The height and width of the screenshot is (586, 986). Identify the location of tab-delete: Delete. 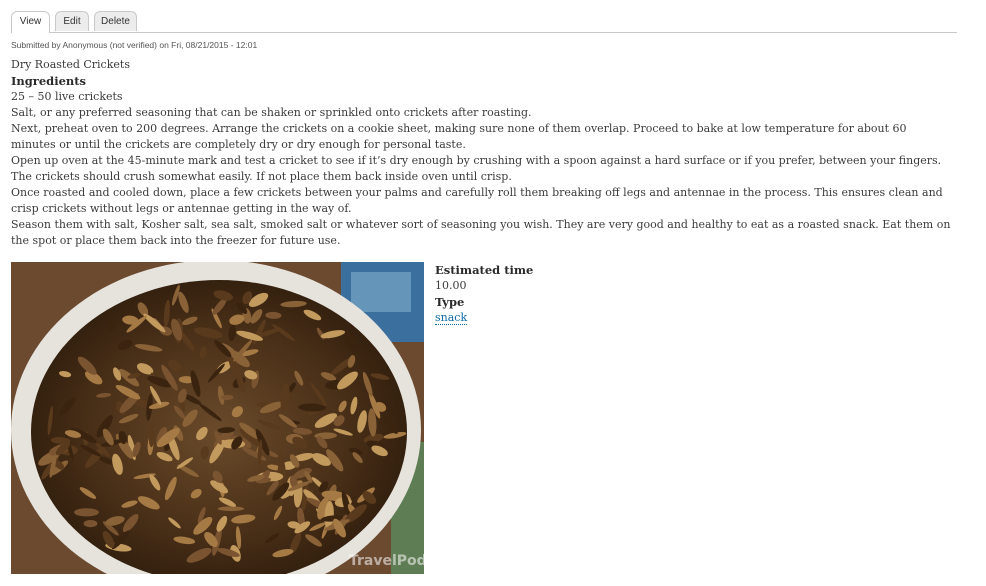
(115, 21).